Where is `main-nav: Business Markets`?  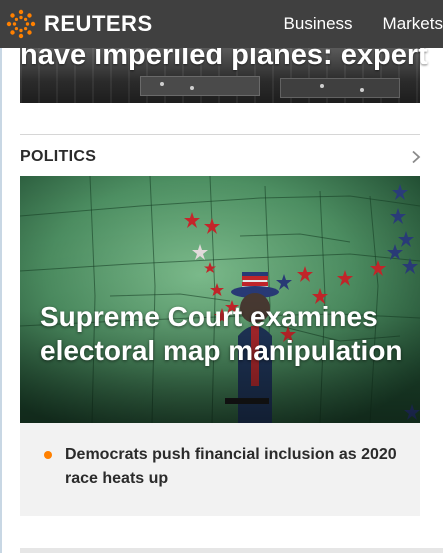 main-nav: Business Markets is located at coordinates (363, 24).